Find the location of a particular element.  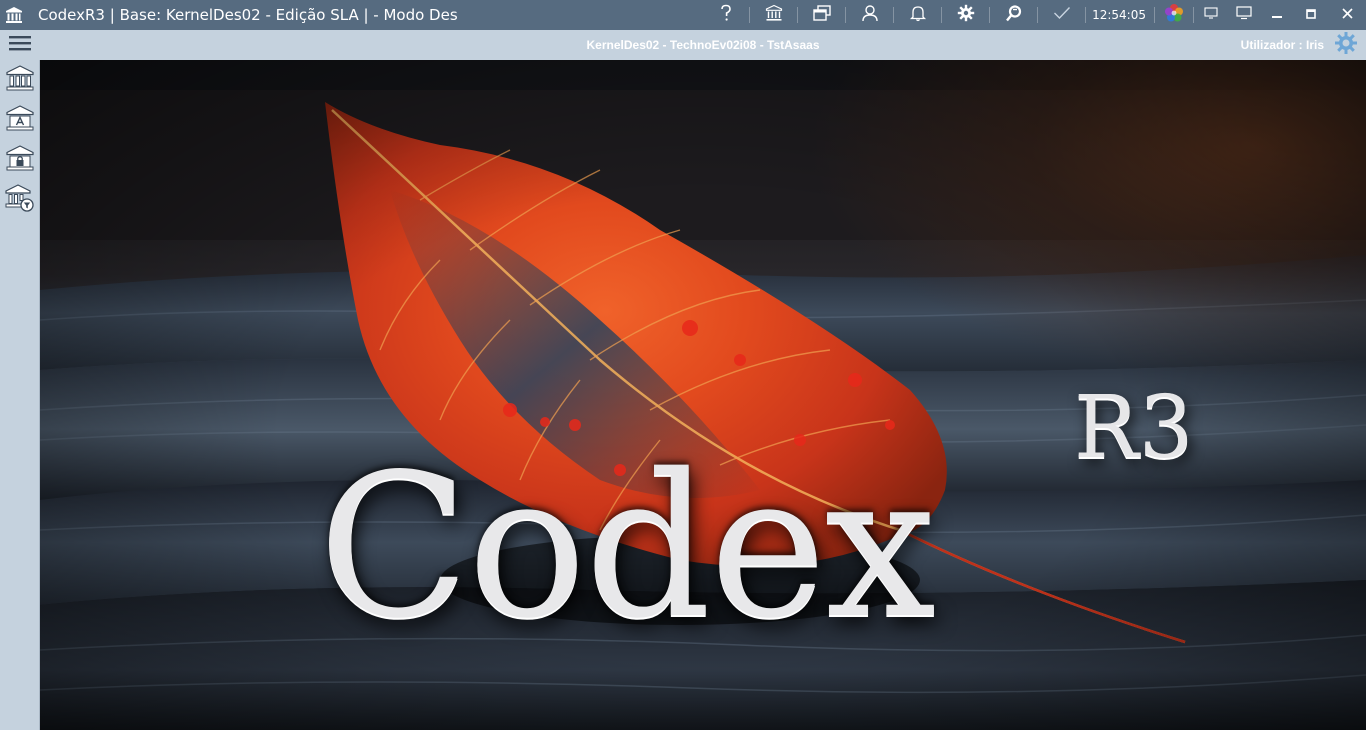

minimize-icon is located at coordinates (1277, 15).